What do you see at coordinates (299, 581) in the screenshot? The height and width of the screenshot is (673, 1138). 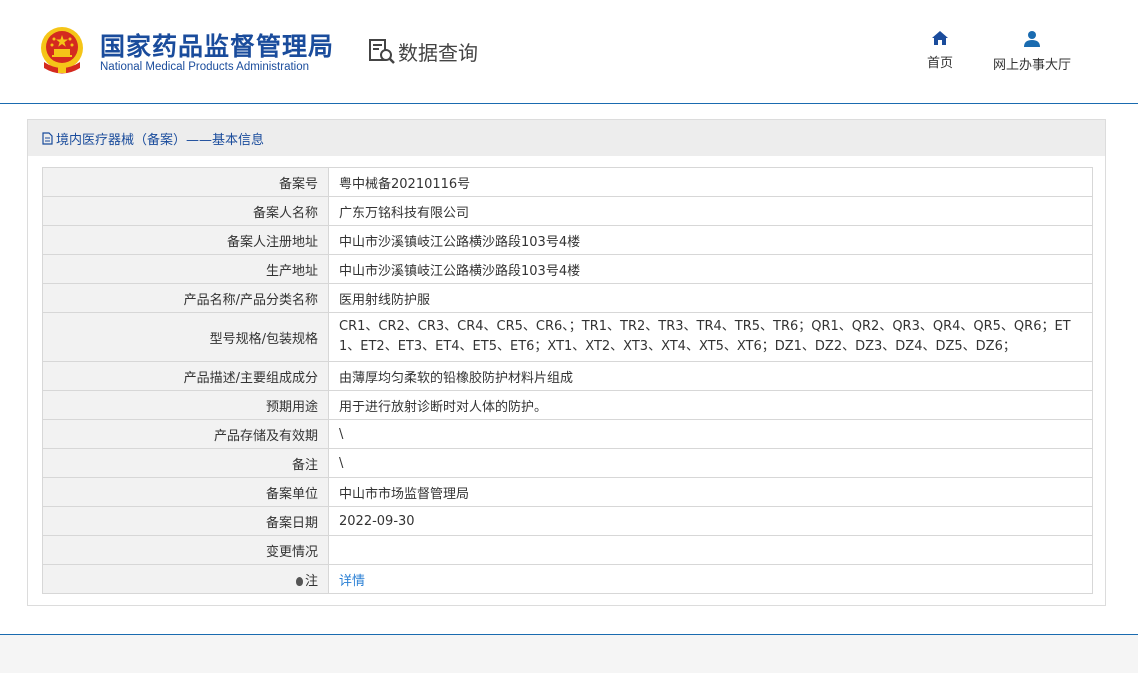 I see `lightbulb-icon` at bounding box center [299, 581].